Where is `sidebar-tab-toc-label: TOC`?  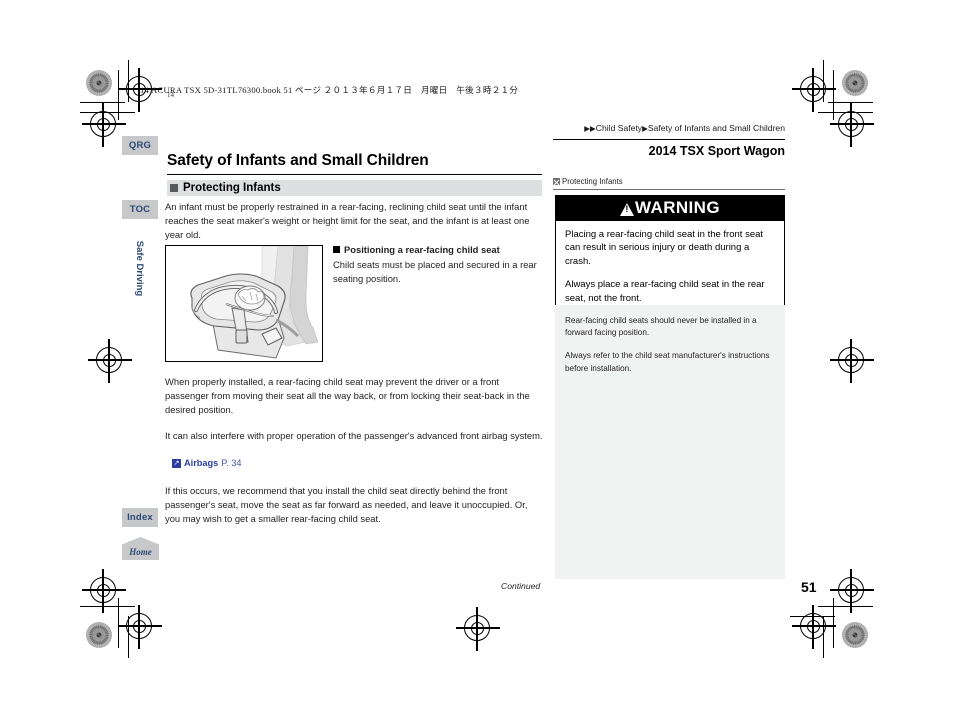 sidebar-tab-toc-label: TOC is located at coordinates (140, 209).